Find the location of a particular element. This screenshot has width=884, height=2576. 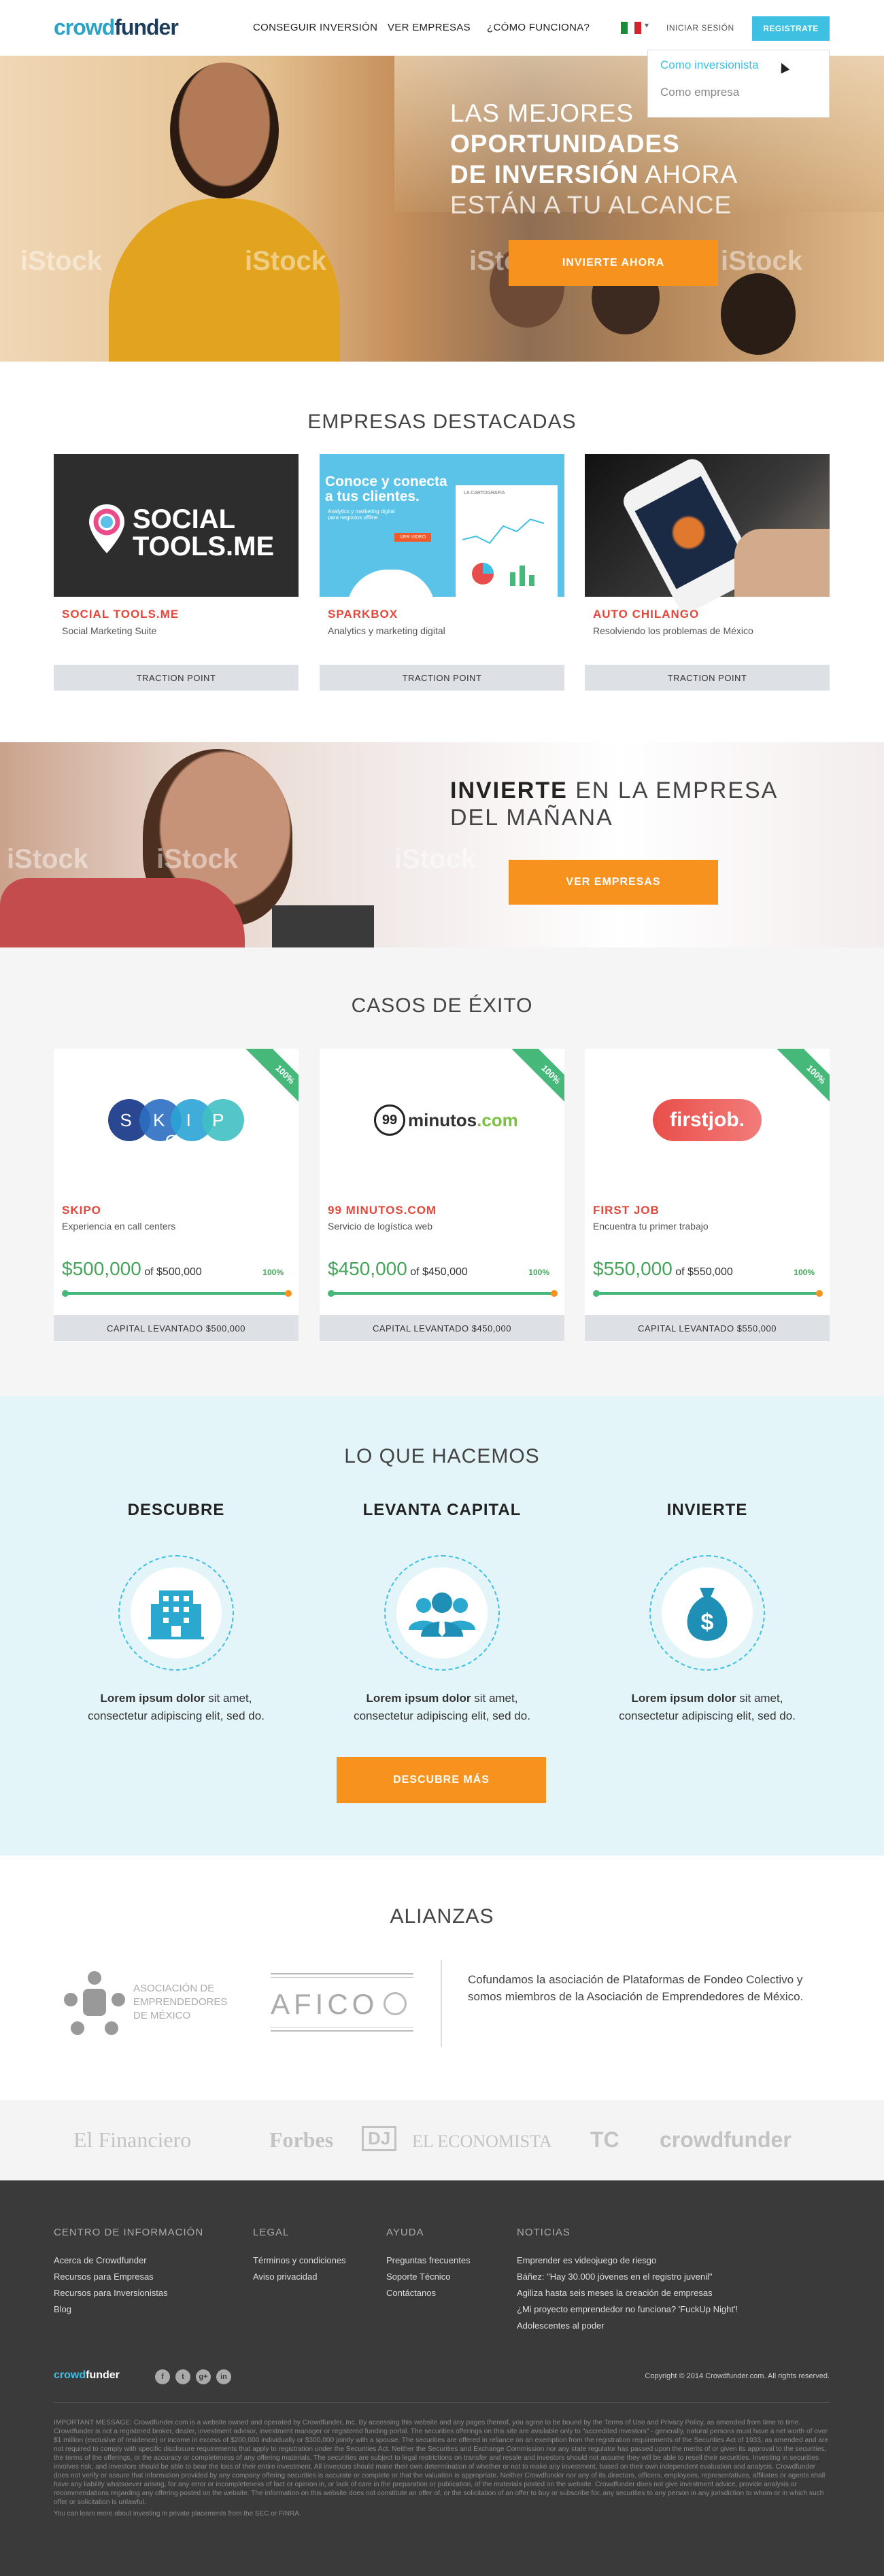

crowdfunder-press-logo: crowdfunder is located at coordinates (726, 2140).